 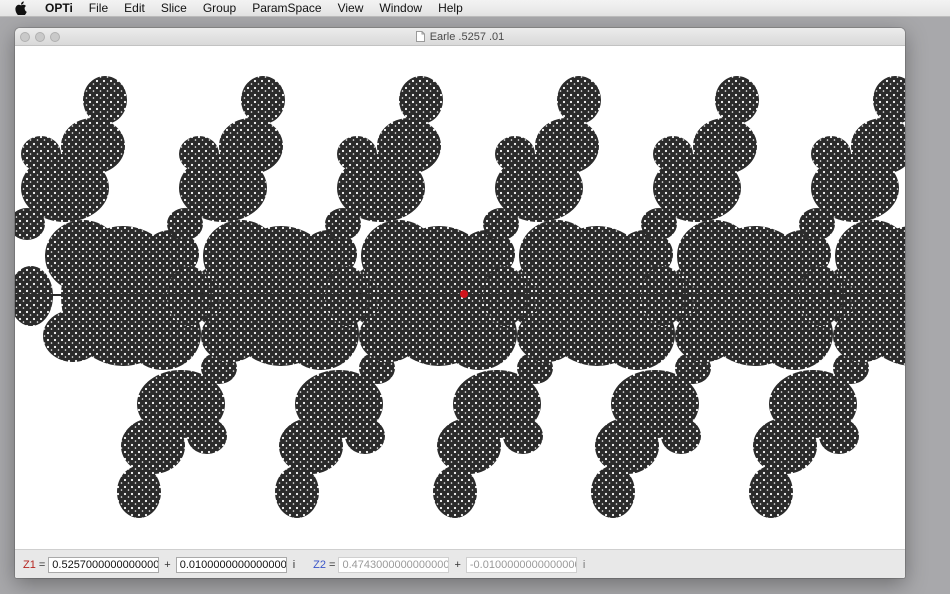 I want to click on window-title: Earle .5257 .01, so click(x=460, y=36).